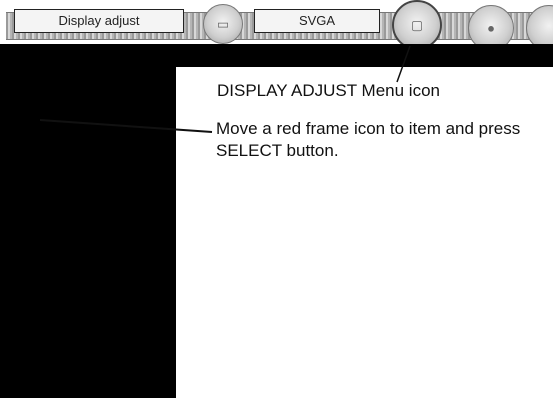 This screenshot has width=553, height=398. What do you see at coordinates (491, 28) in the screenshot?
I see `next-glyph-icon: ●` at bounding box center [491, 28].